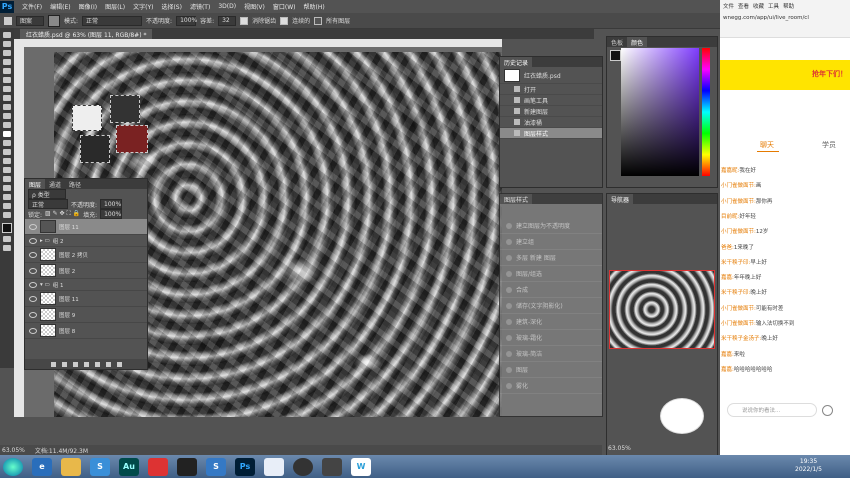 The height and width of the screenshot is (478, 850). Describe the element at coordinates (7, 215) in the screenshot. I see `extra-tools-icon` at that location.